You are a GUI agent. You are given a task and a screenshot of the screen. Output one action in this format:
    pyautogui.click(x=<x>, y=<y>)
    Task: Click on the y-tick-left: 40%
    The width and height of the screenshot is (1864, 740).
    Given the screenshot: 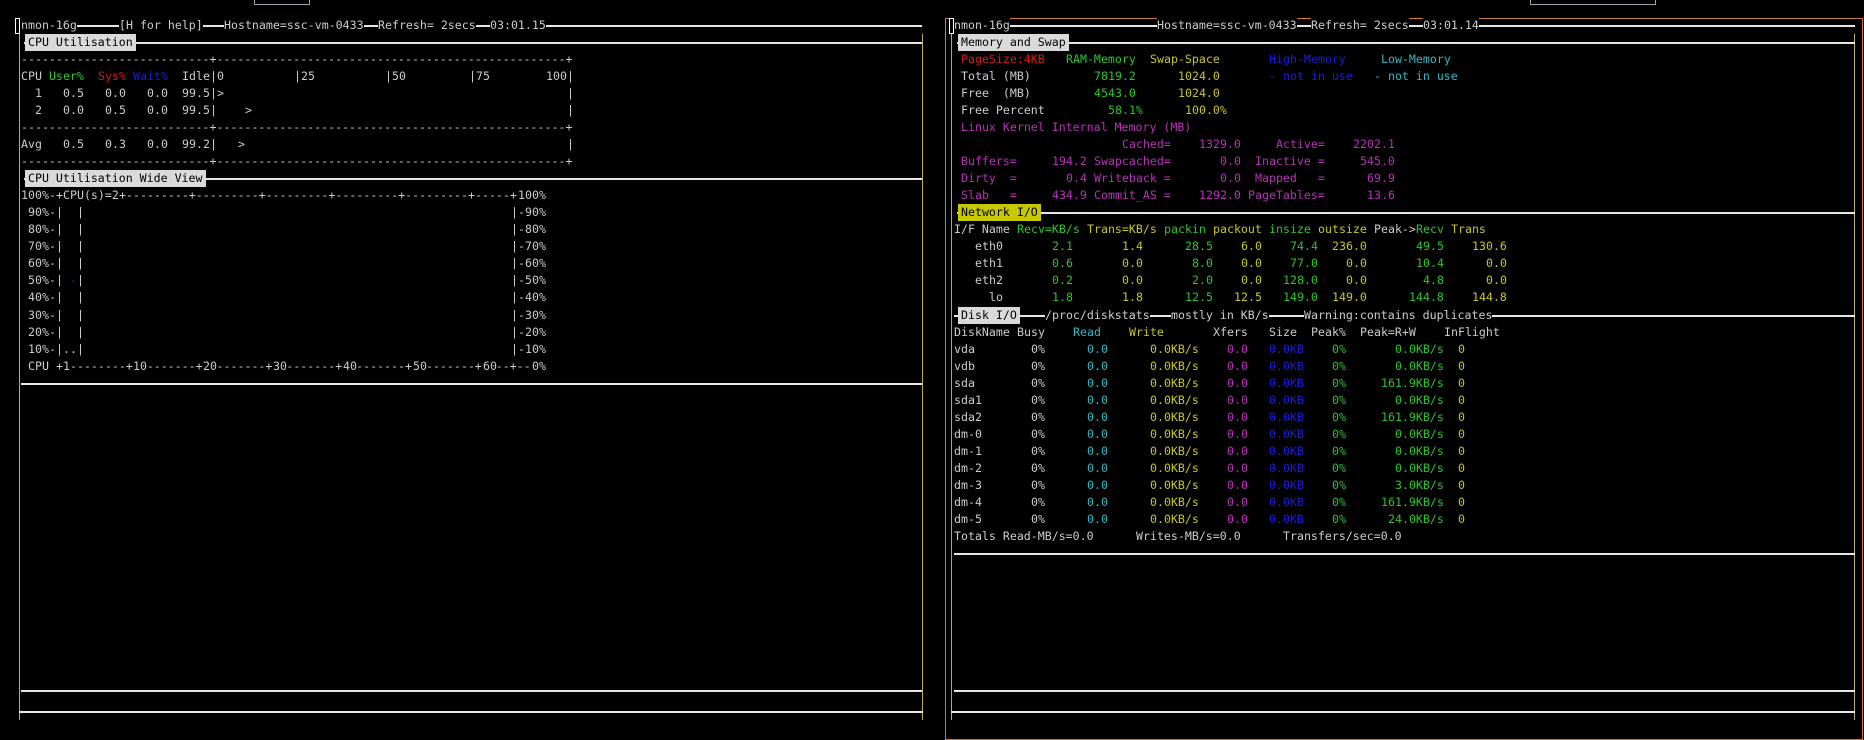 What is the action you would take?
    pyautogui.click(x=38, y=297)
    